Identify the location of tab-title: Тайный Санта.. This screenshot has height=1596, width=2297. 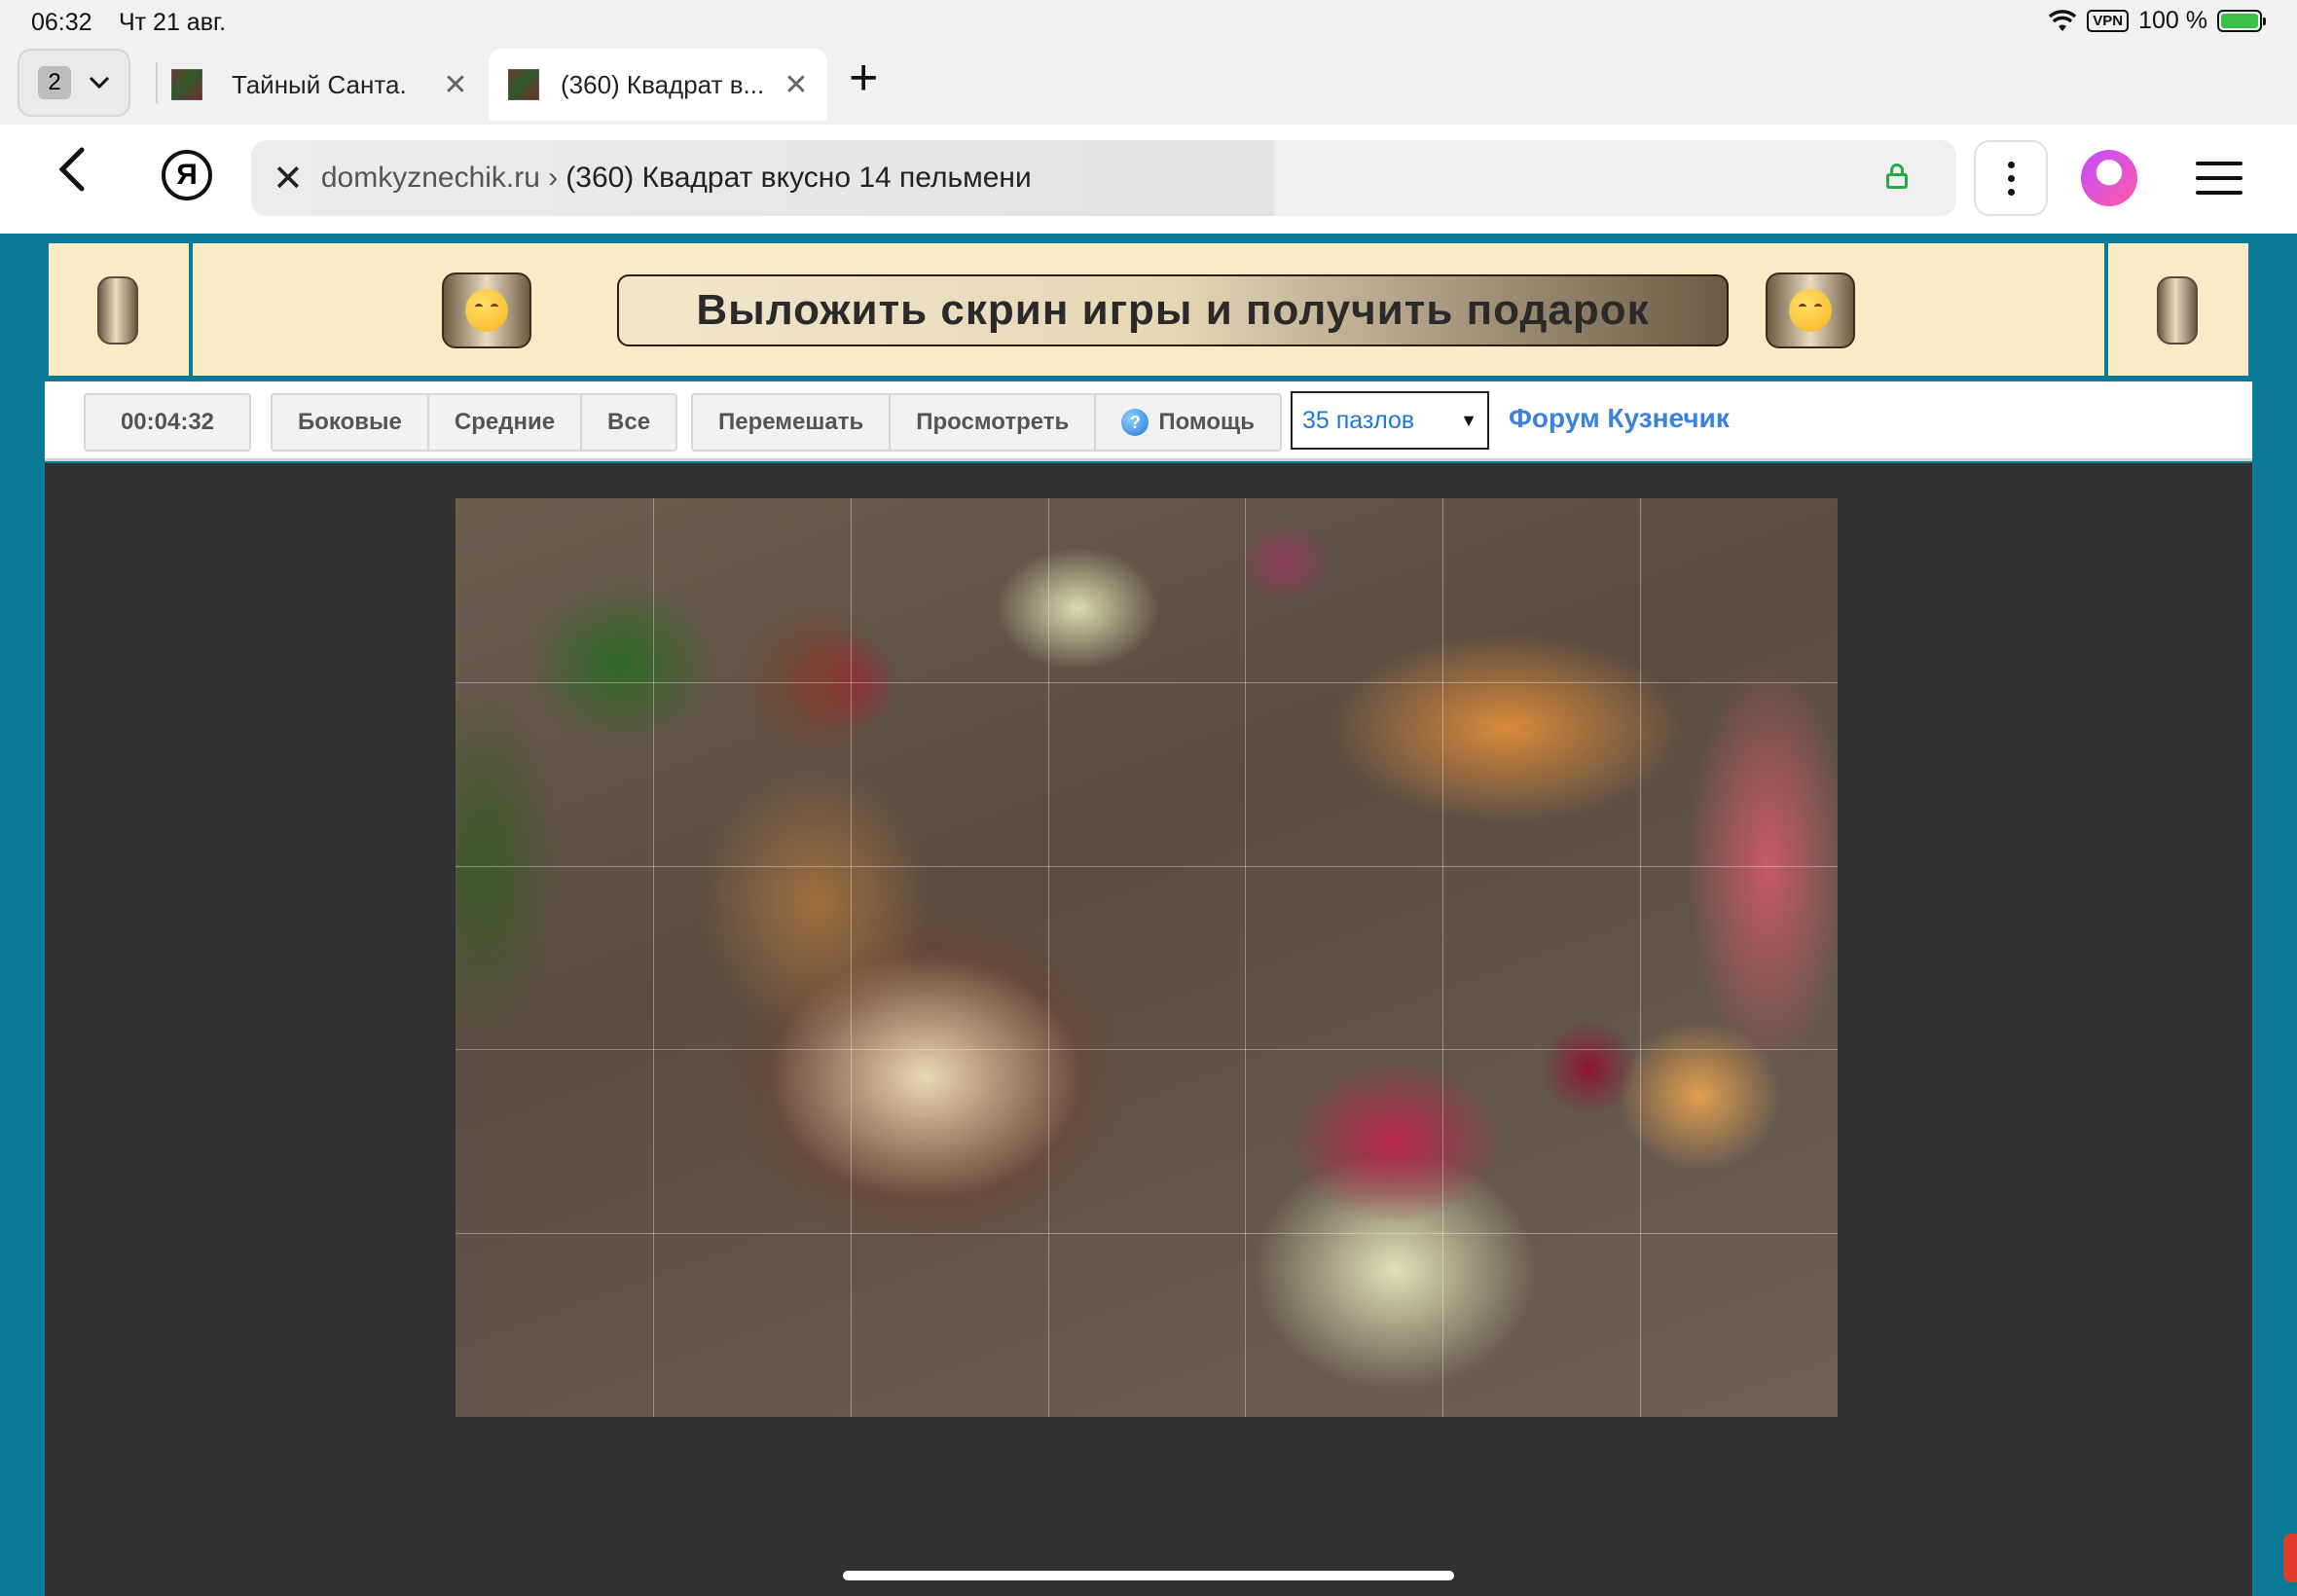
(319, 84).